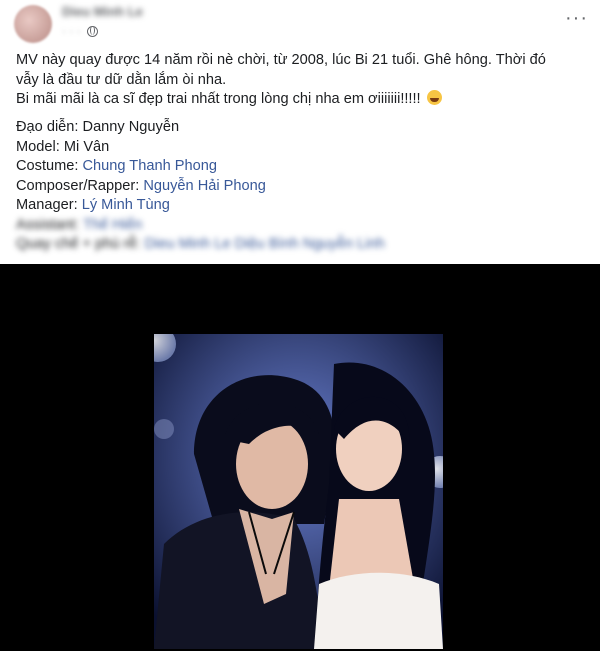 This screenshot has height=651, width=600. I want to click on credit-label: Model:, so click(40, 146).